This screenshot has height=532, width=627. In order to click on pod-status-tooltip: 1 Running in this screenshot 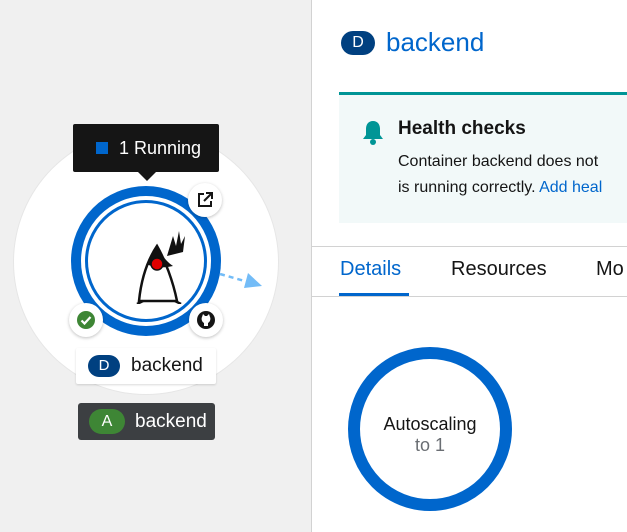, I will do `click(146, 152)`.